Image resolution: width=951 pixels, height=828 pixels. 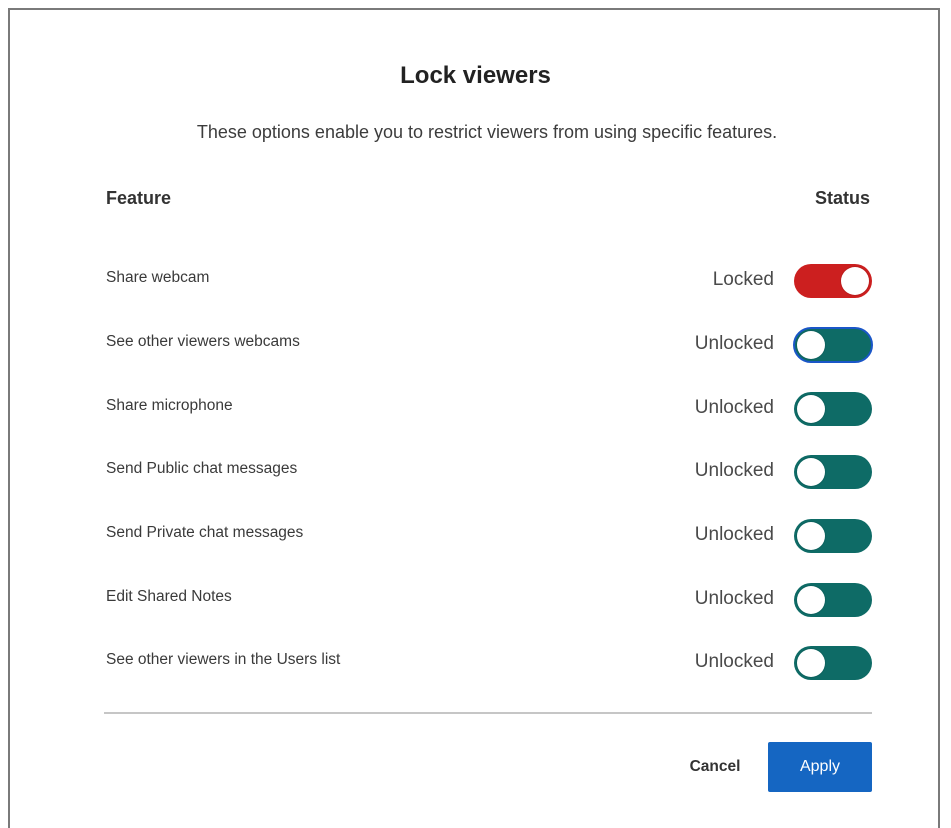 I want to click on feature-label: See other viewers webcams, so click(x=203, y=341).